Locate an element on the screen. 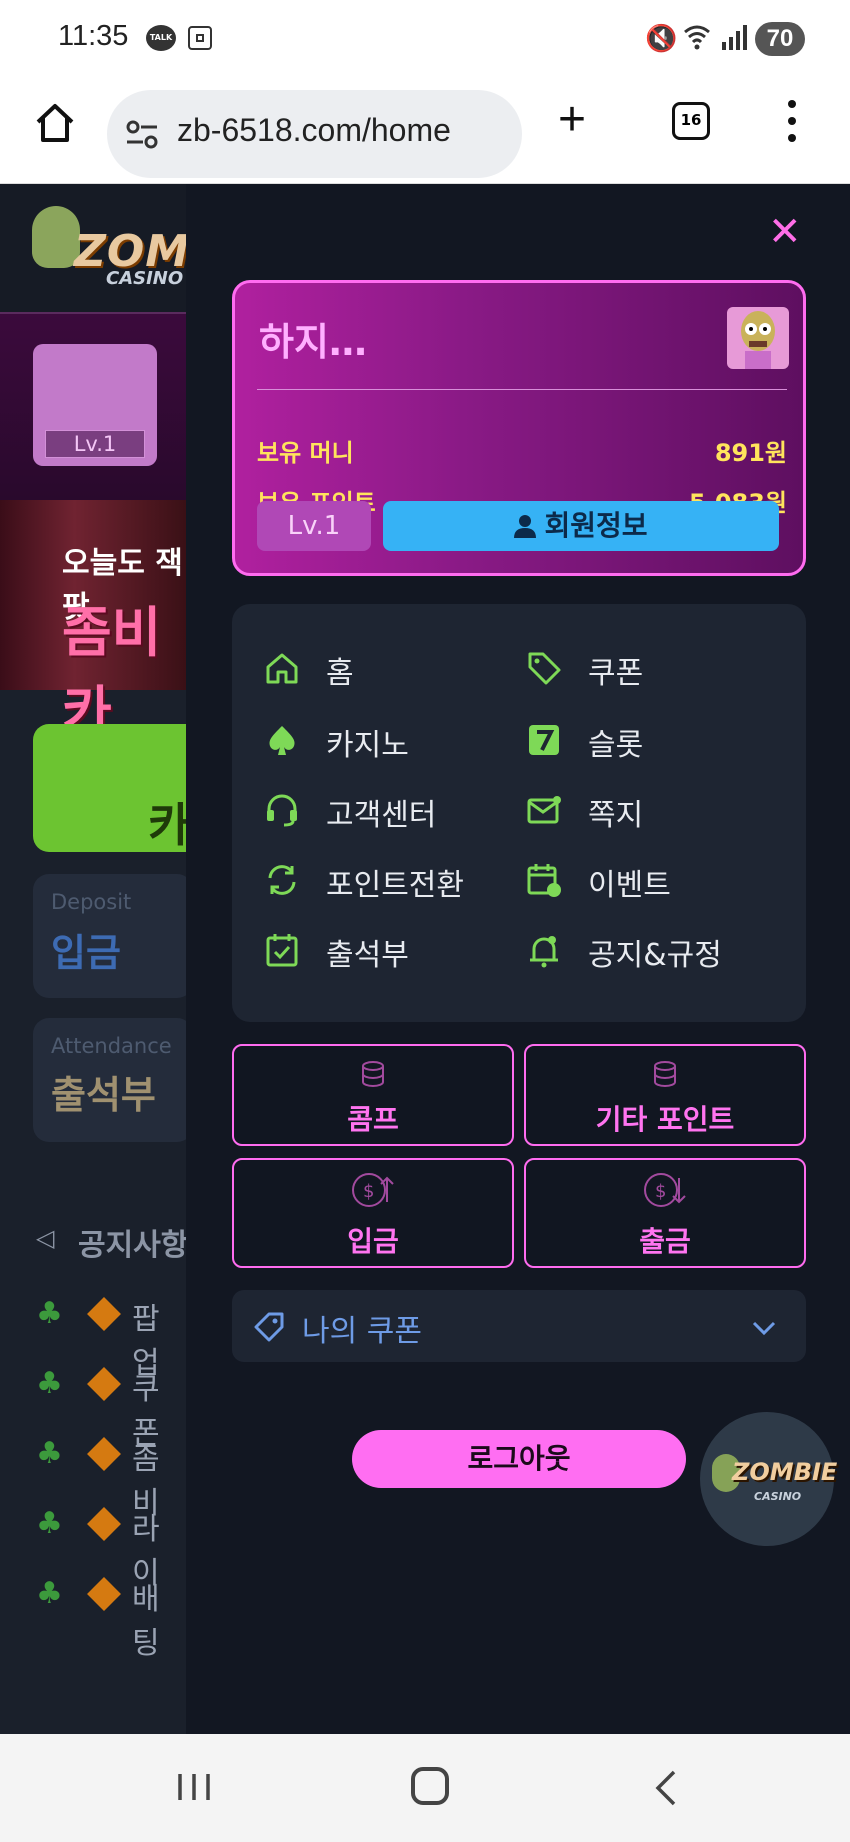 The width and height of the screenshot is (850, 1842). talk-notification-icon: TALK is located at coordinates (161, 38).